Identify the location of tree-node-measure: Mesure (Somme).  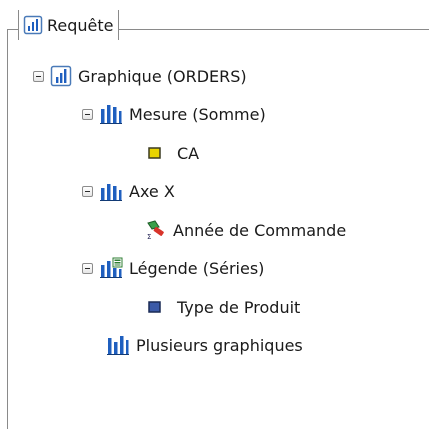
(174, 114).